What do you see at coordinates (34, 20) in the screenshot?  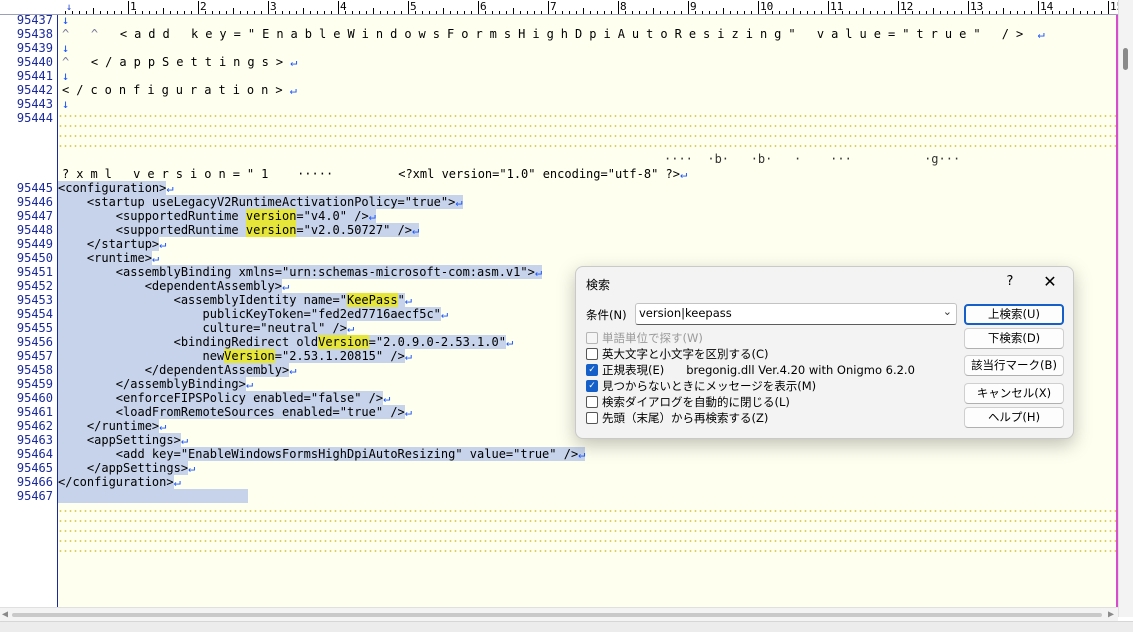 I see `line-number: 95437` at bounding box center [34, 20].